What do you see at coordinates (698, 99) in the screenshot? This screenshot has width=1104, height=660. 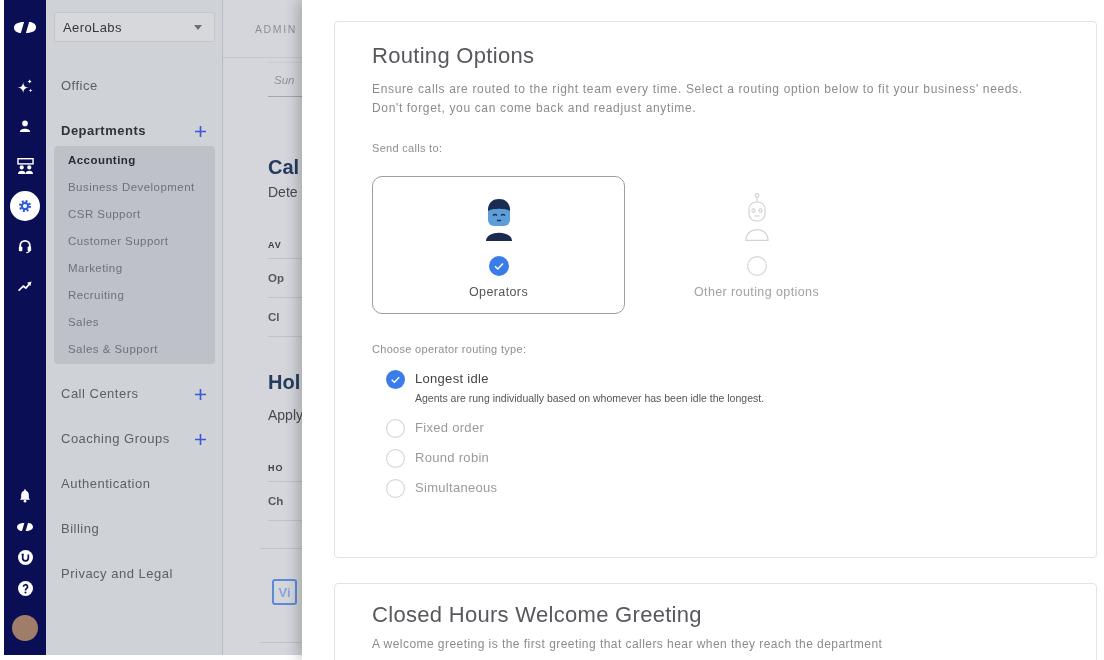 I see `card-description: Ensure calls are routed to the right team every time. Select a routing option below to fit your business' needs. Don't forget, you can come back and readjust anytime.` at bounding box center [698, 99].